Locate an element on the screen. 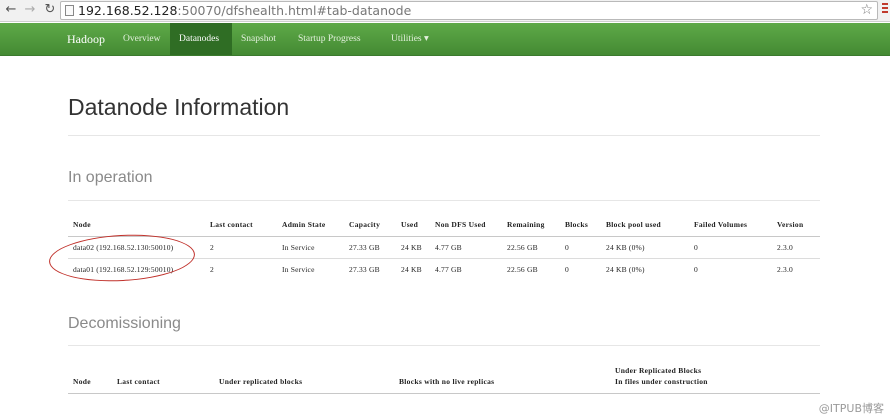  col-remaining: Remaining is located at coordinates (526, 224).